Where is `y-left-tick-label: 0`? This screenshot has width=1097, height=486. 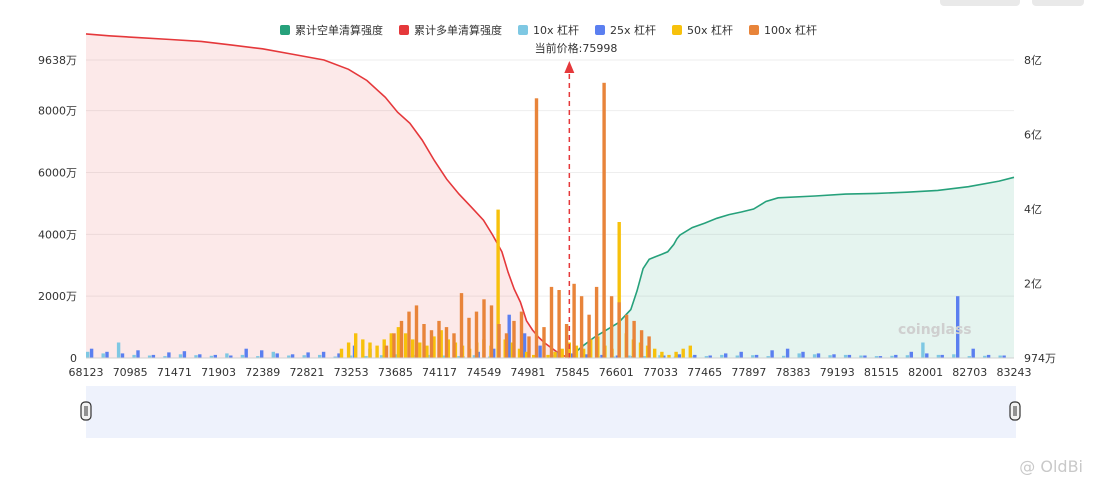 y-left-tick-label: 0 is located at coordinates (73, 358).